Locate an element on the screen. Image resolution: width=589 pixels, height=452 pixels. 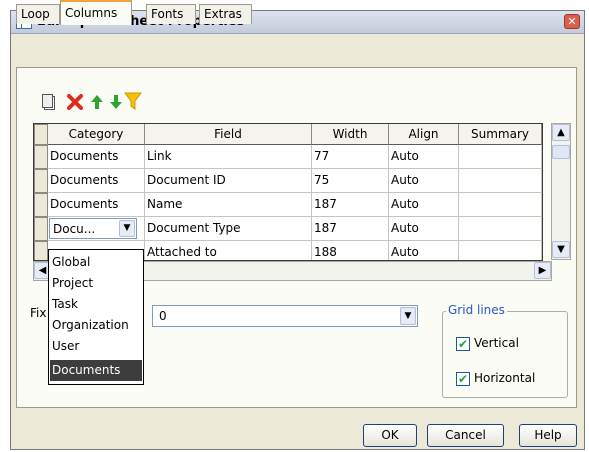
column-header-align: Align is located at coordinates (424, 134).